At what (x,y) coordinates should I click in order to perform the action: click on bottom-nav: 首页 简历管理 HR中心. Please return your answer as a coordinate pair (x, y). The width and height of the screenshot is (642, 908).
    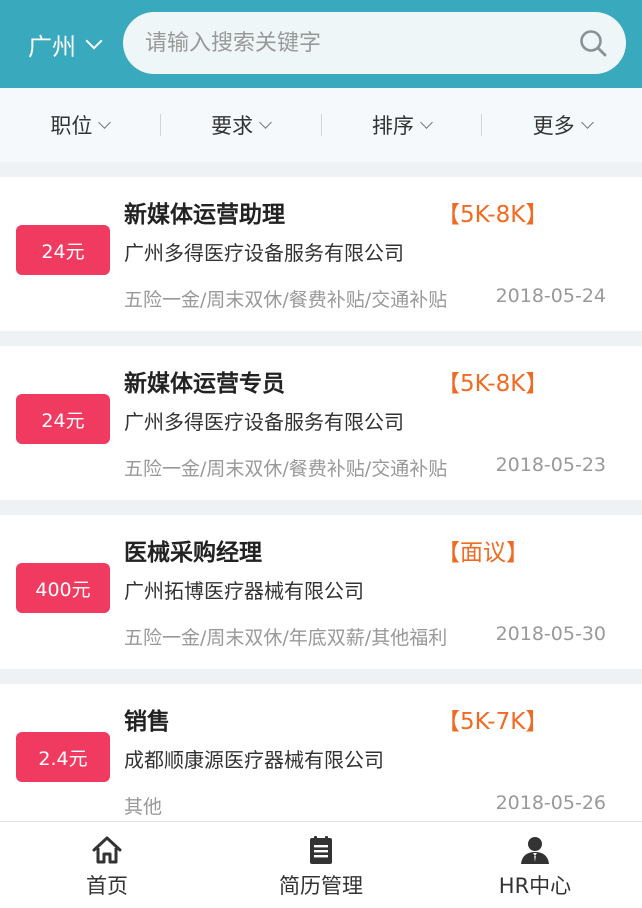
    Looking at the image, I should click on (321, 864).